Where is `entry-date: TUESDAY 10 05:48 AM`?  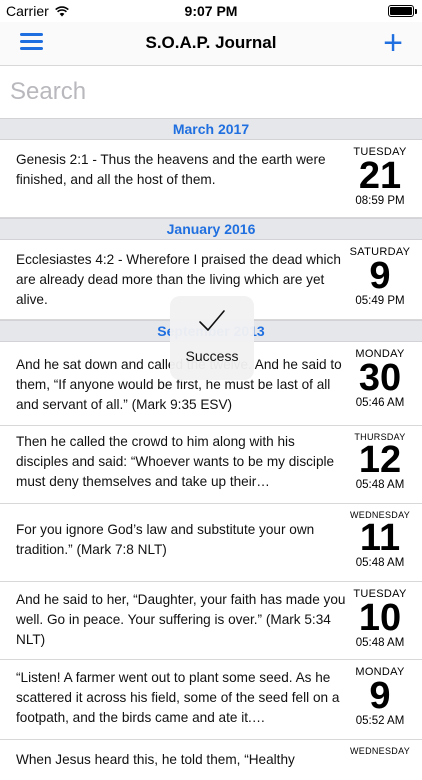
entry-date: TUESDAY 10 05:48 AM is located at coordinates (380, 615).